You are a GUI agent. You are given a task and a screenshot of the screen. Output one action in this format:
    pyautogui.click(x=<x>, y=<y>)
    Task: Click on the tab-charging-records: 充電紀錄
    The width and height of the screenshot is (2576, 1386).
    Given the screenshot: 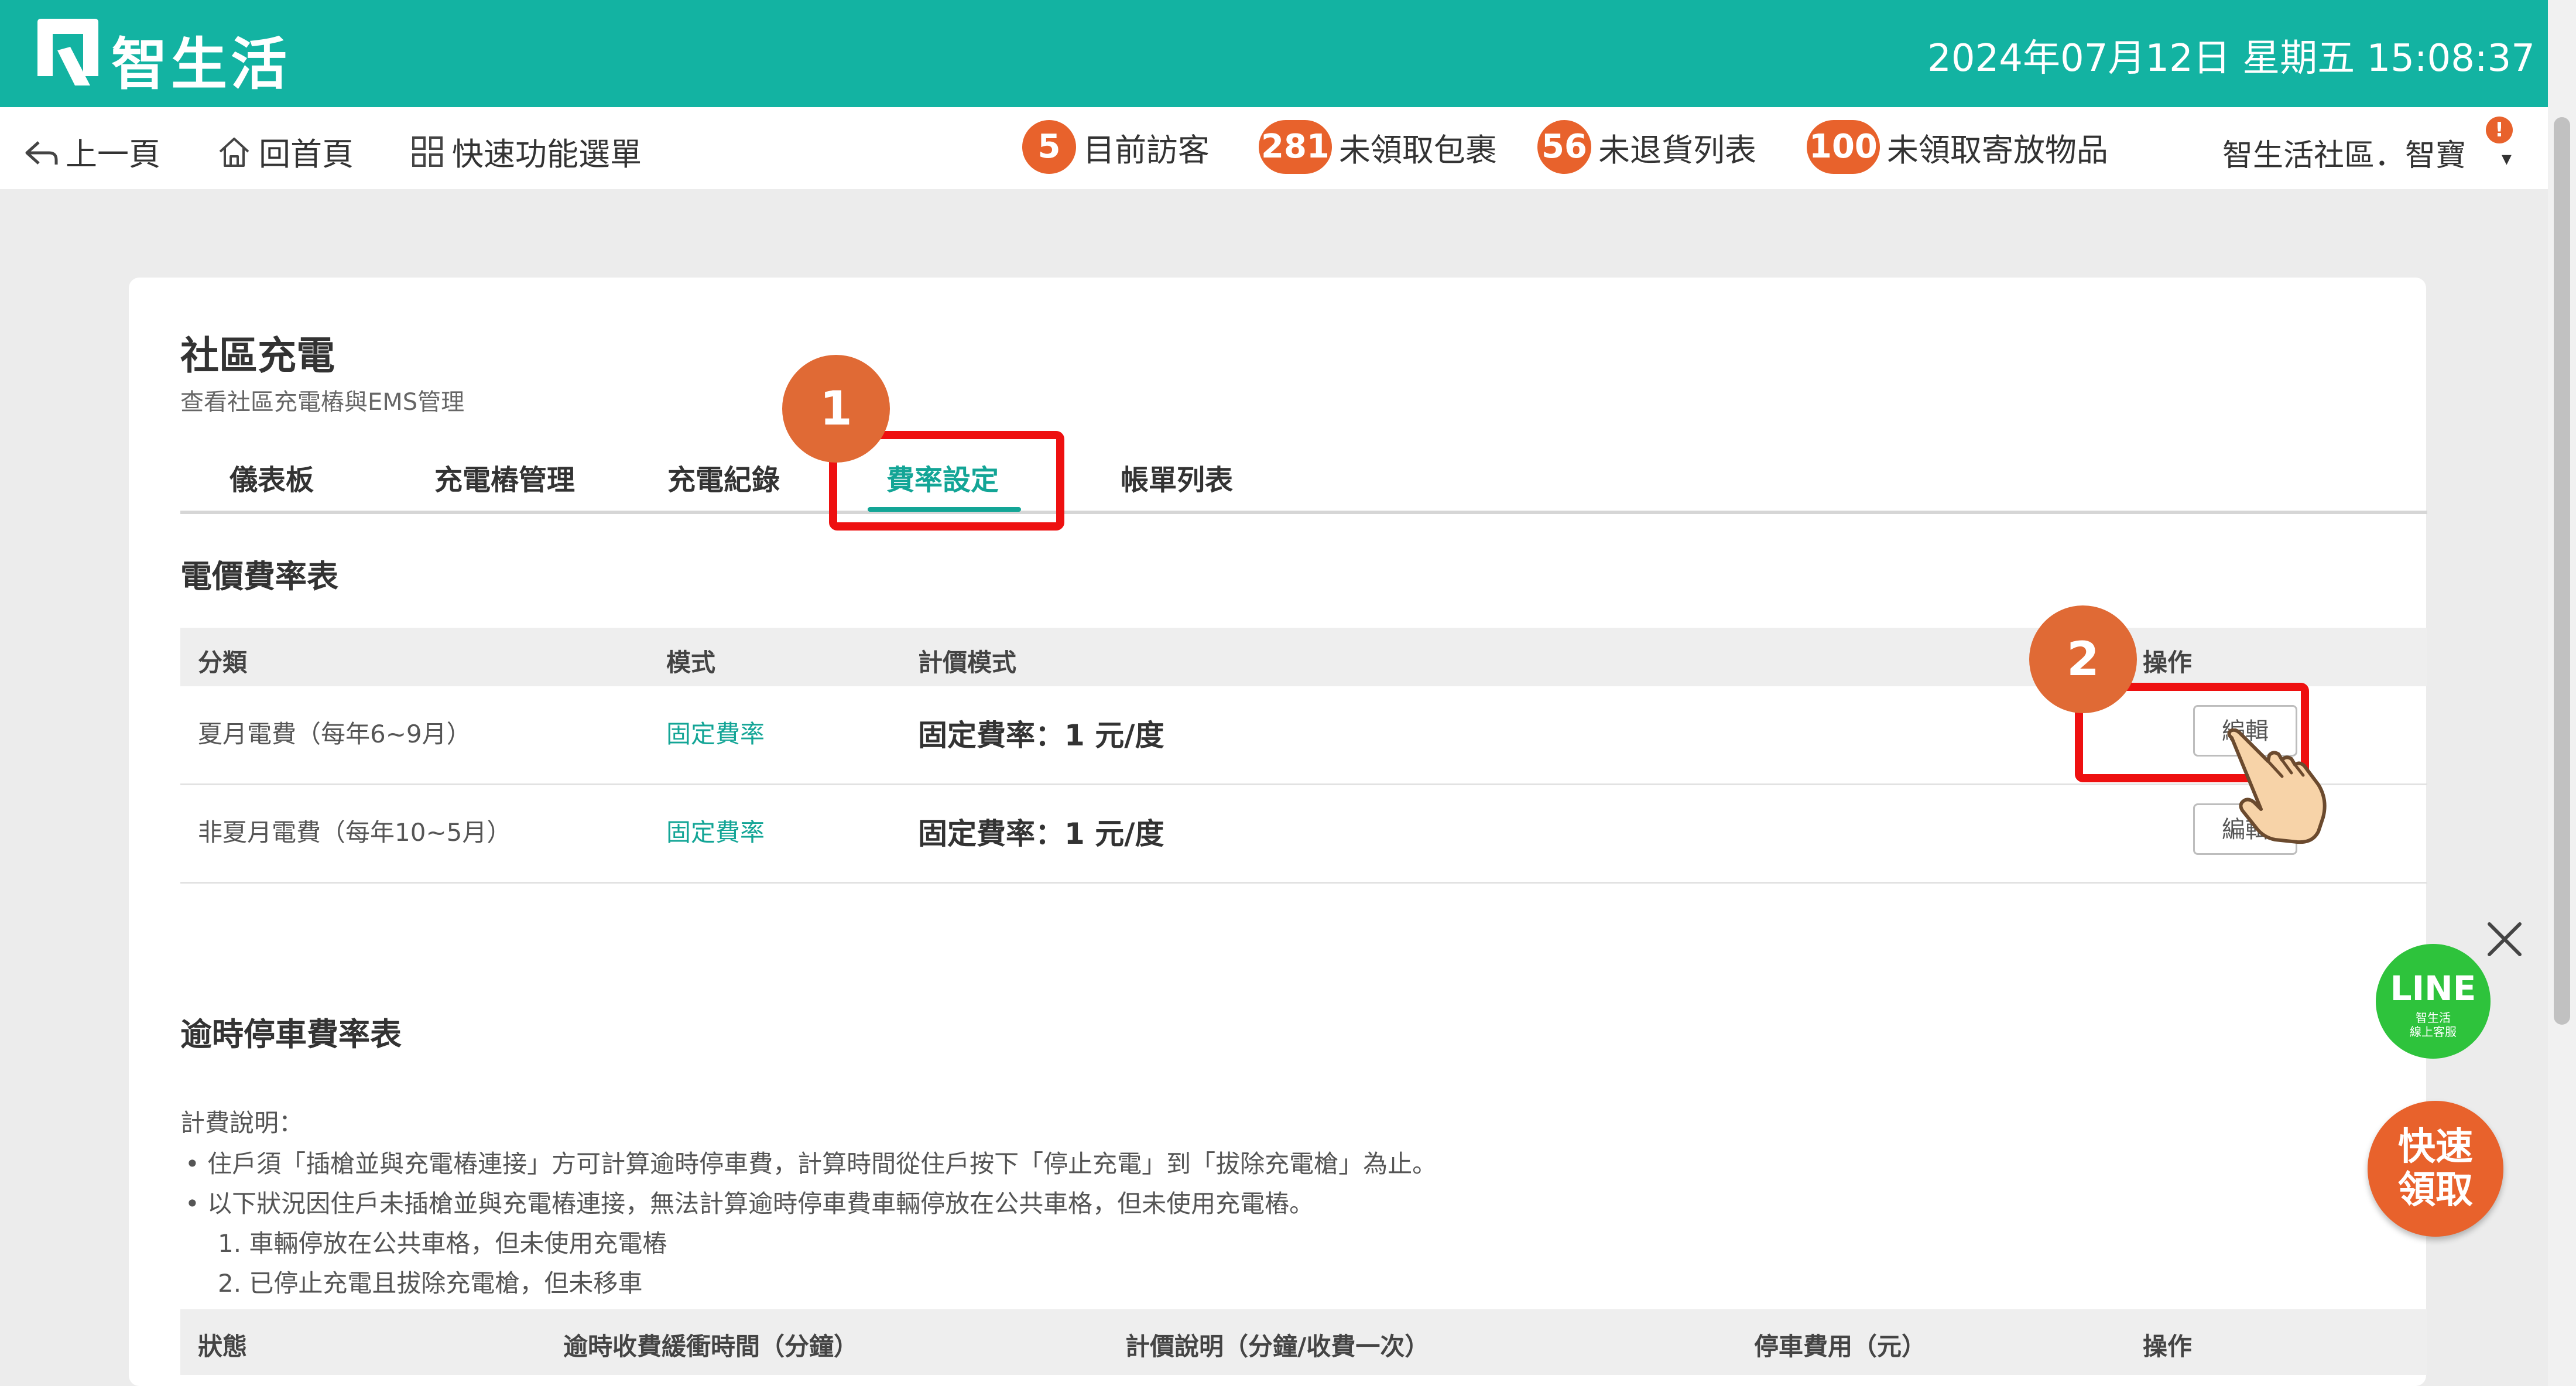 What is the action you would take?
    pyautogui.click(x=723, y=478)
    